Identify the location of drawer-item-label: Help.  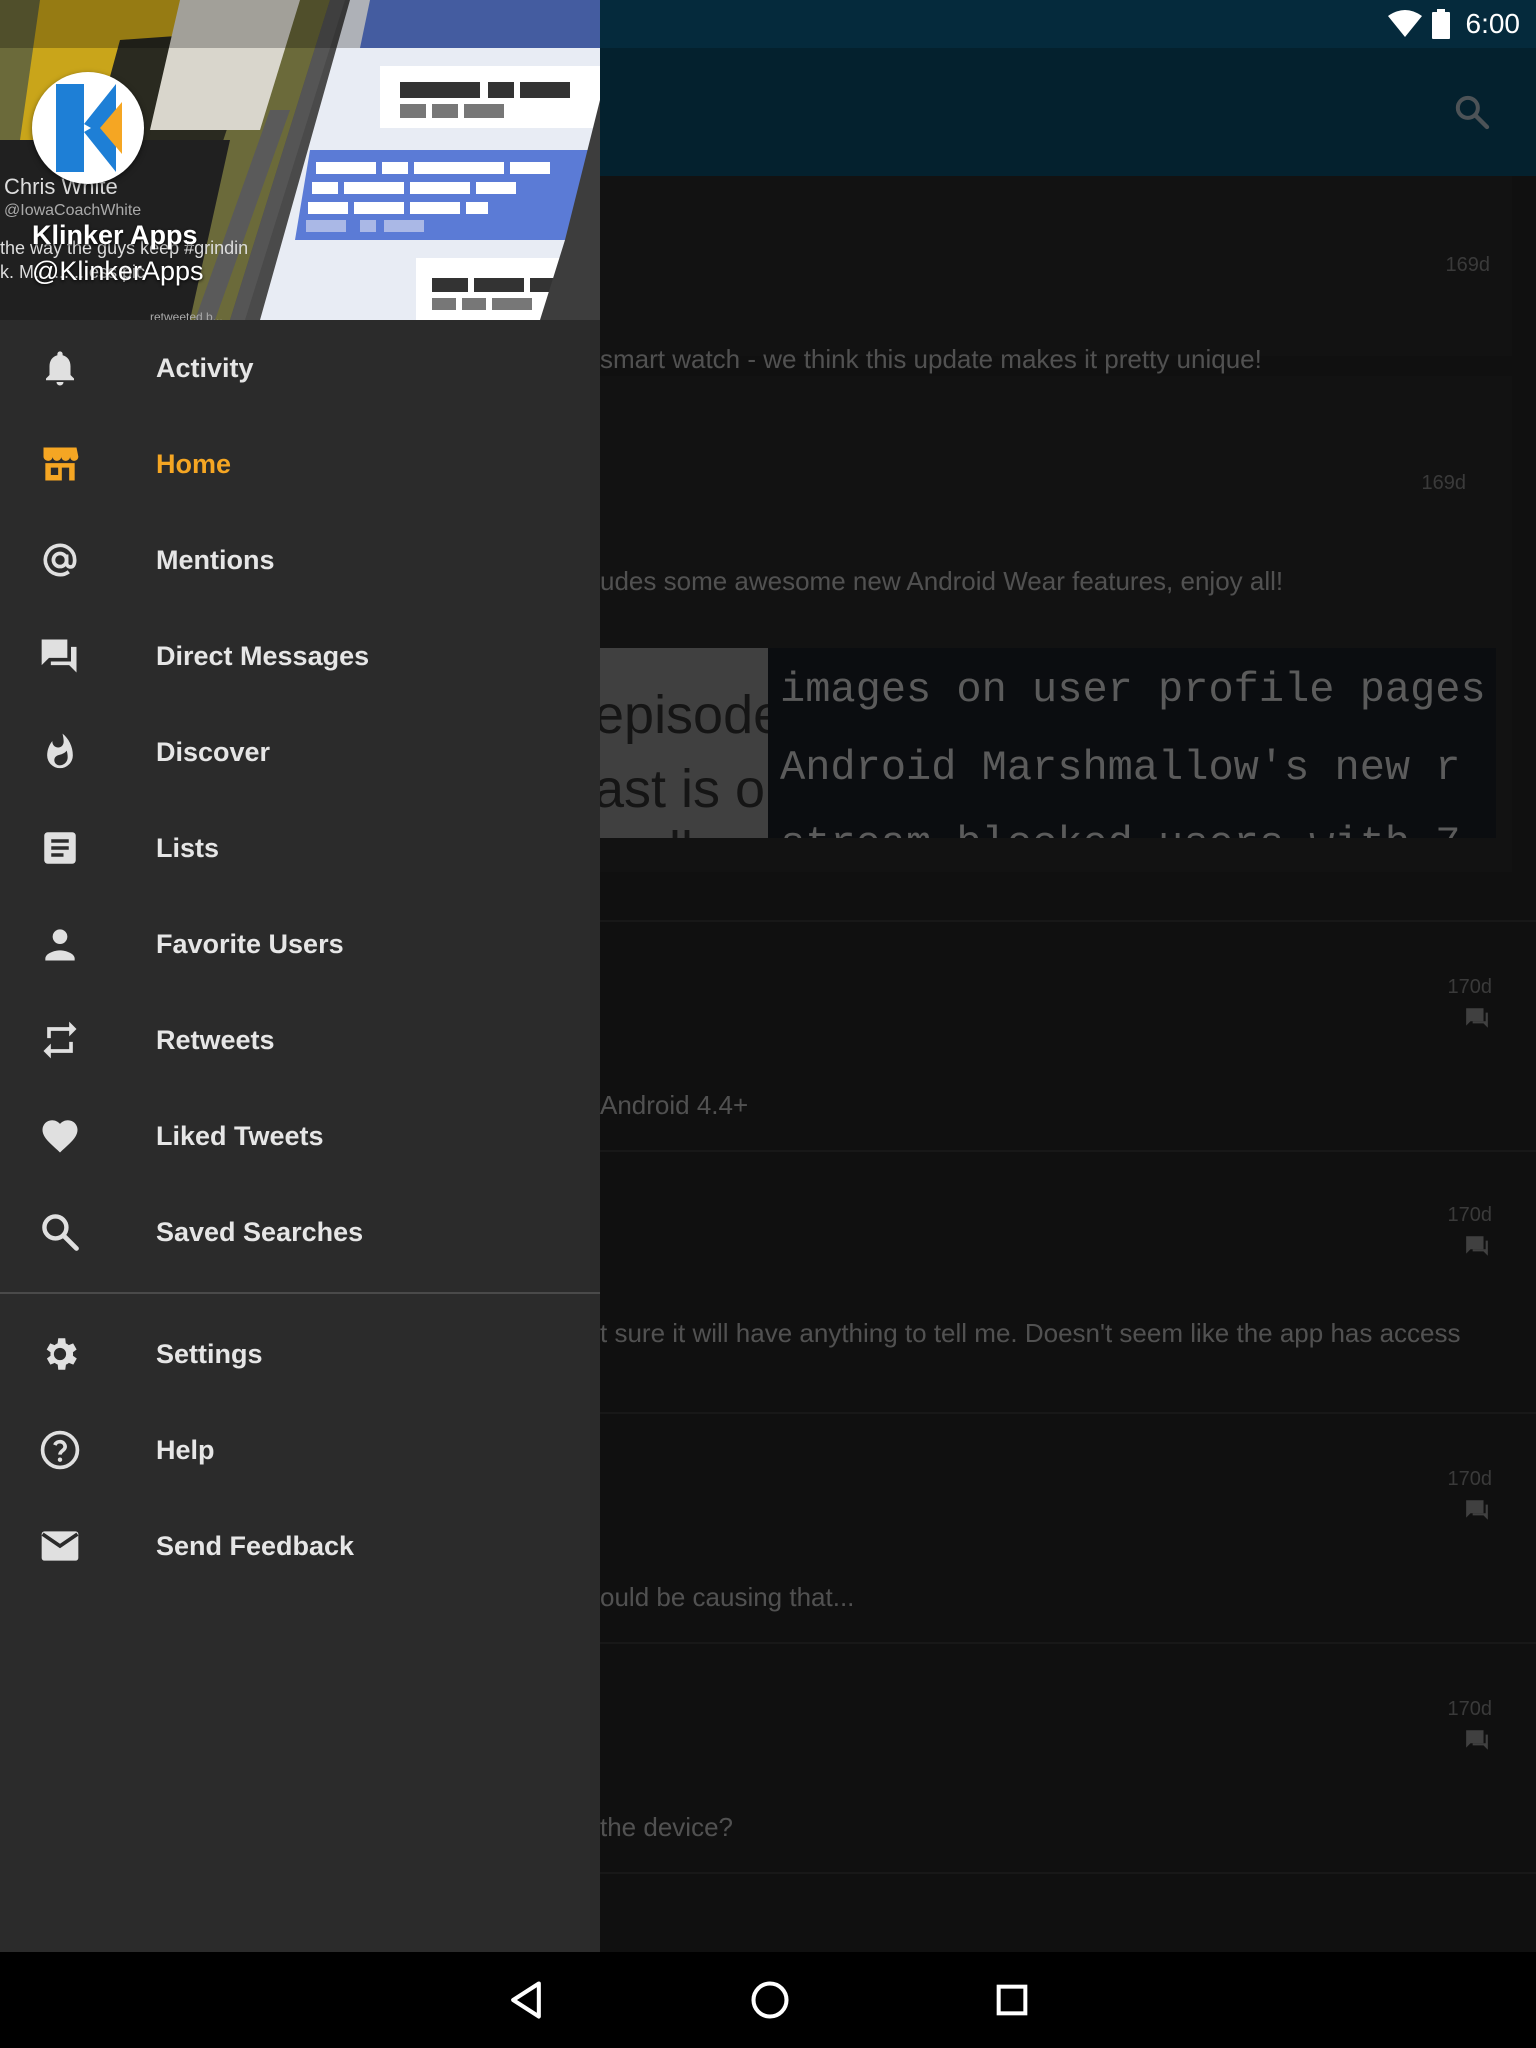
(185, 1449).